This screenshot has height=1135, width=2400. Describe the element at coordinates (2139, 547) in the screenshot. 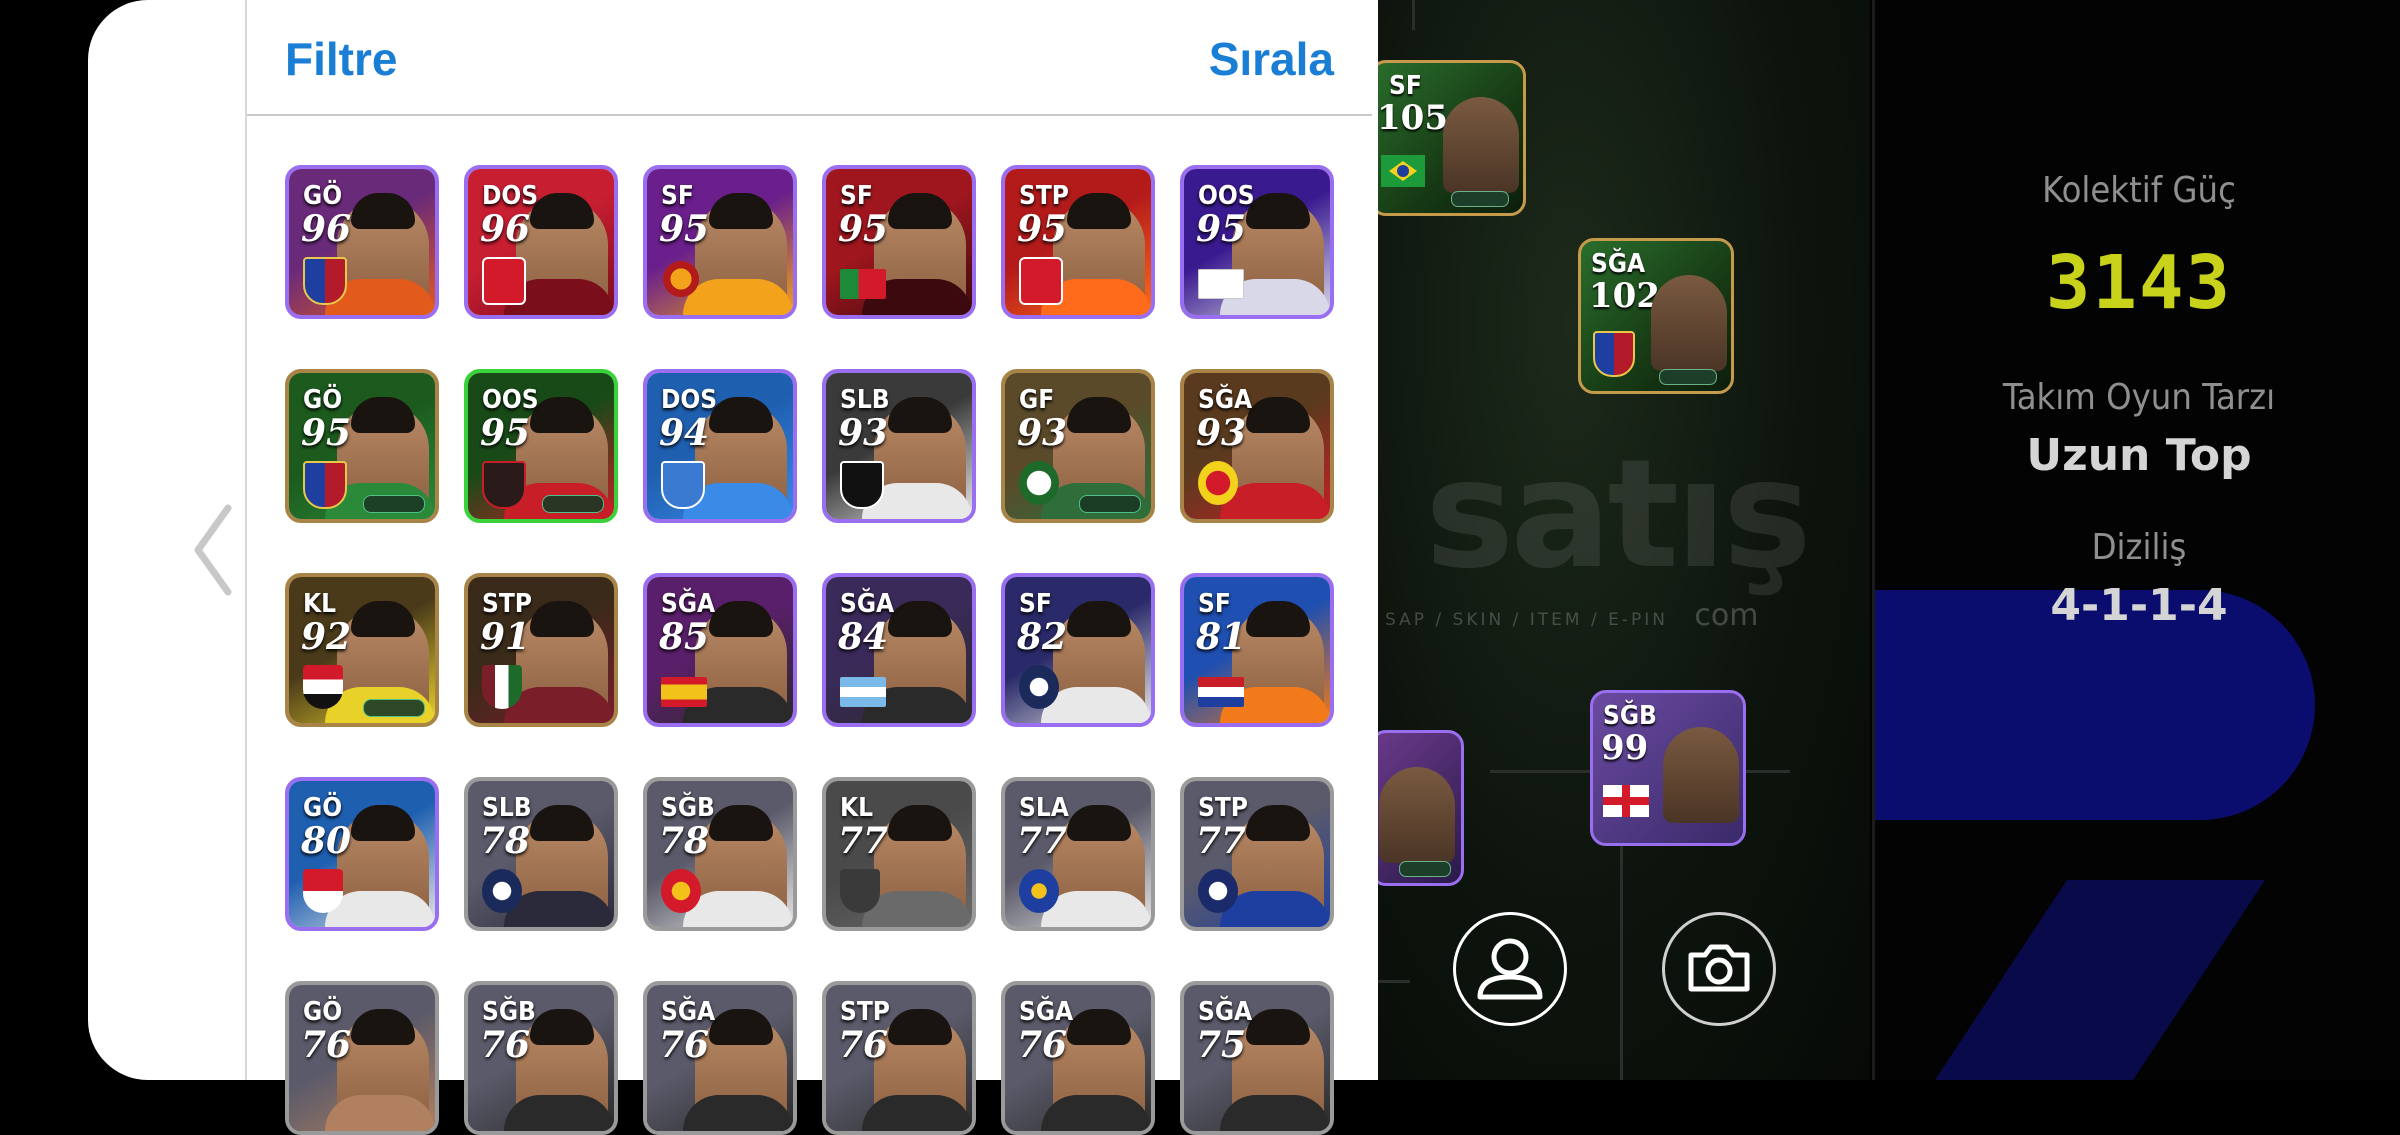

I see `formation-label: Diziliş` at that location.